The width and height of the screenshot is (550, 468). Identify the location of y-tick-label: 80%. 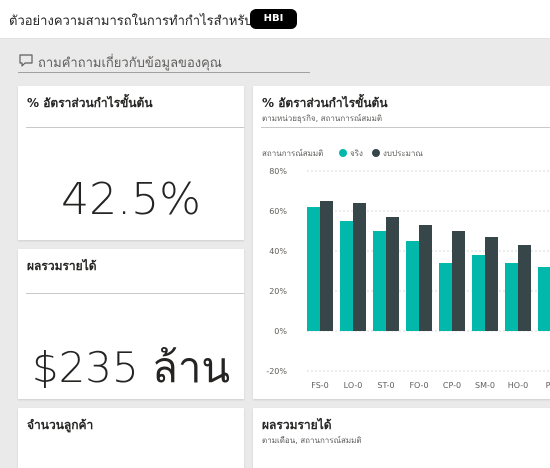
(278, 171).